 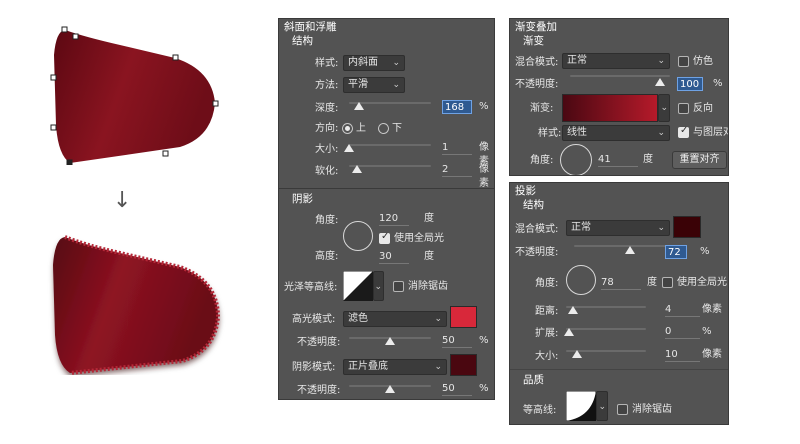 I want to click on distance-unit: 像素, so click(x=712, y=309).